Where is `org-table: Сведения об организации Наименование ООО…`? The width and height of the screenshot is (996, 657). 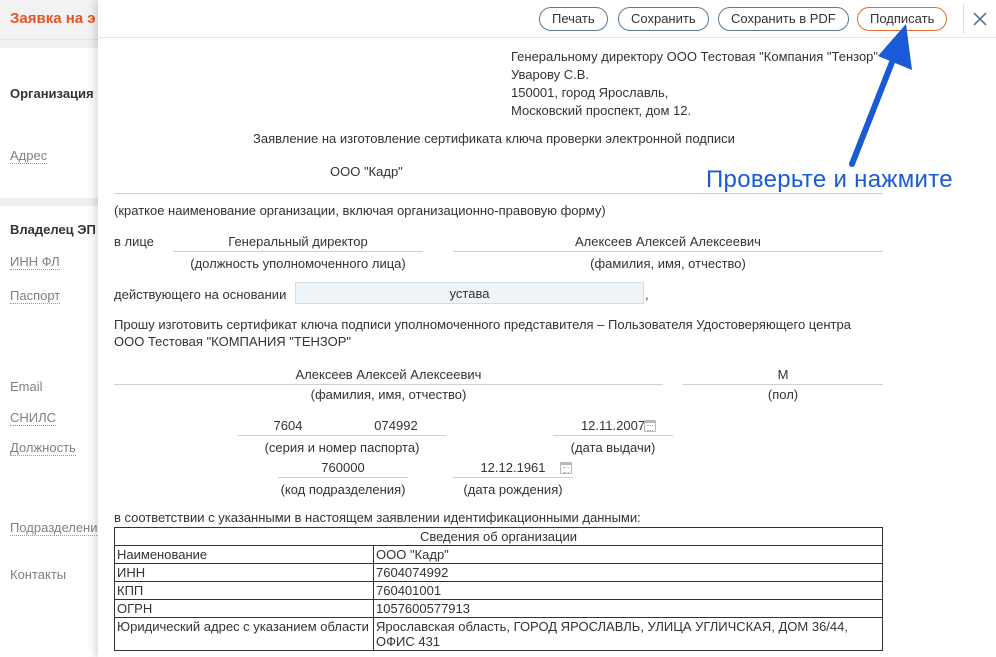
org-table: Сведения об организации Наименование ООО… is located at coordinates (498, 589).